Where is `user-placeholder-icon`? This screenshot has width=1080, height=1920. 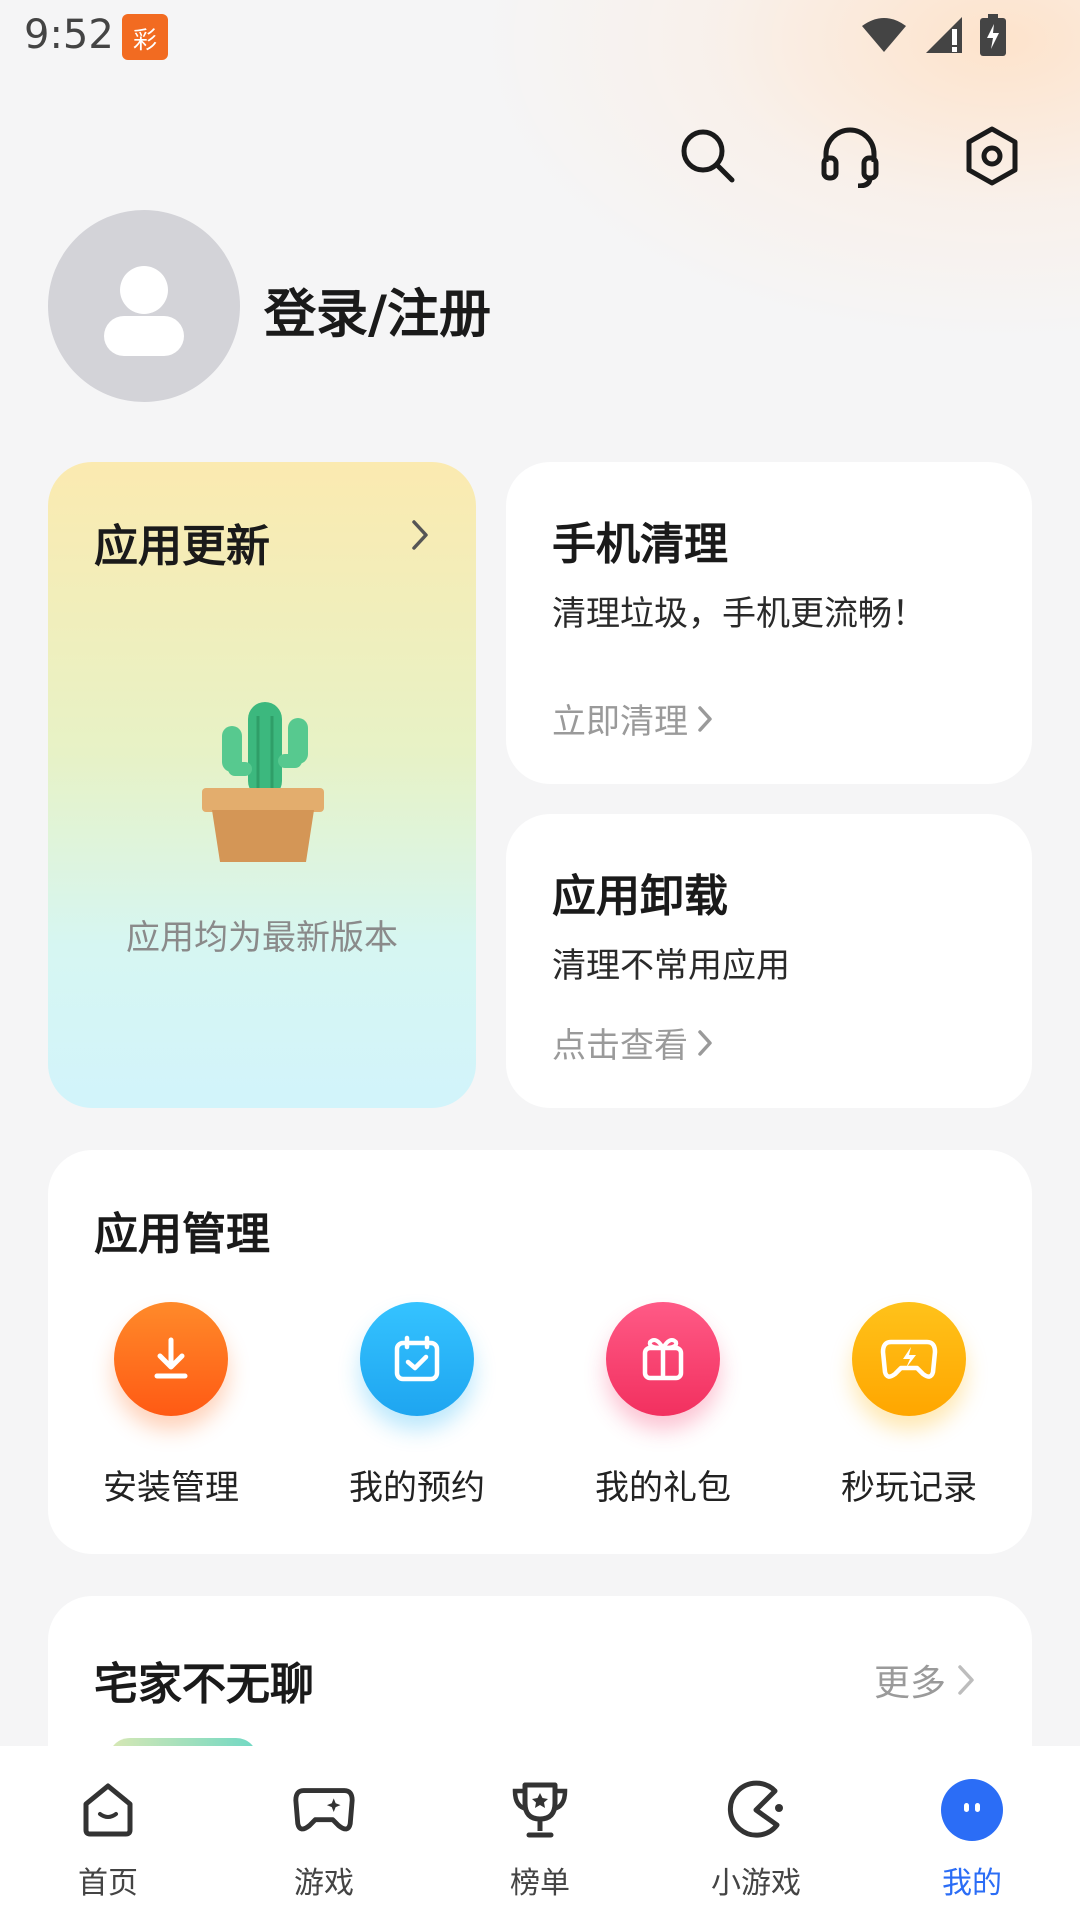
user-placeholder-icon is located at coordinates (144, 311).